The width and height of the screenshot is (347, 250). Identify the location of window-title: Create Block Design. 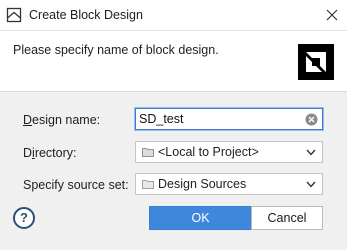
(86, 15).